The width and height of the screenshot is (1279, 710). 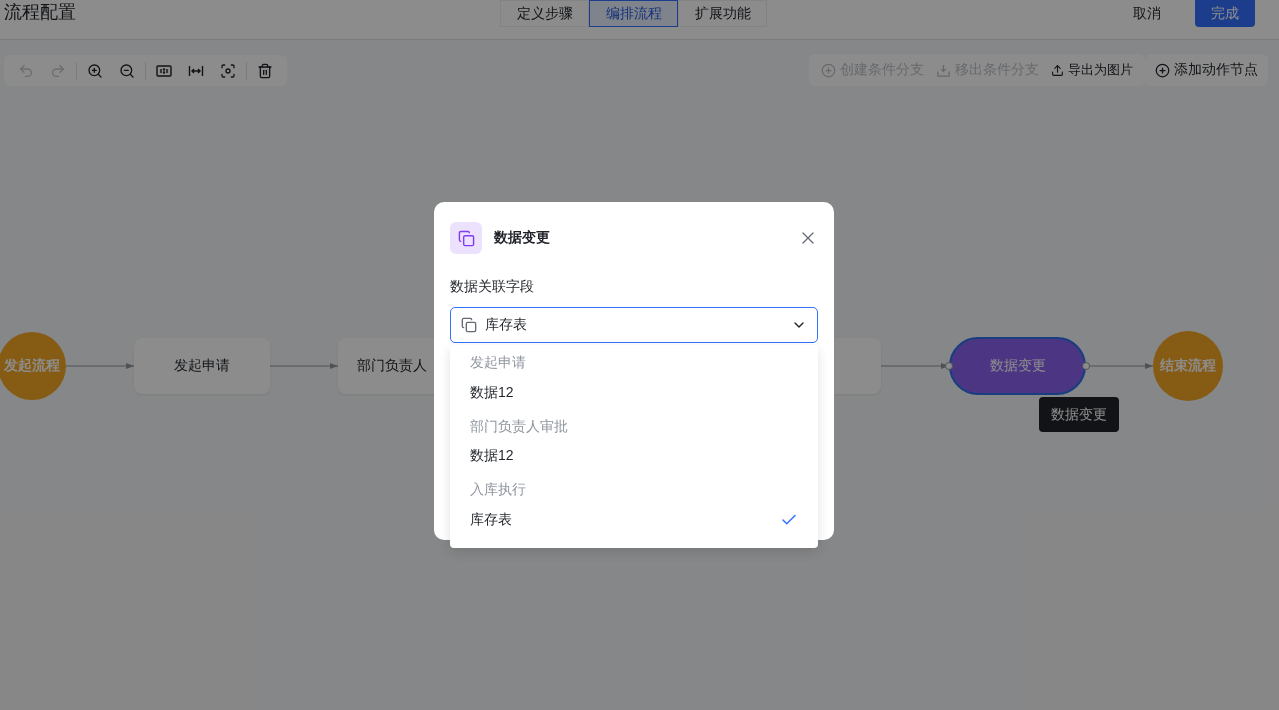 I want to click on page-title: 流程配置, so click(x=40, y=12).